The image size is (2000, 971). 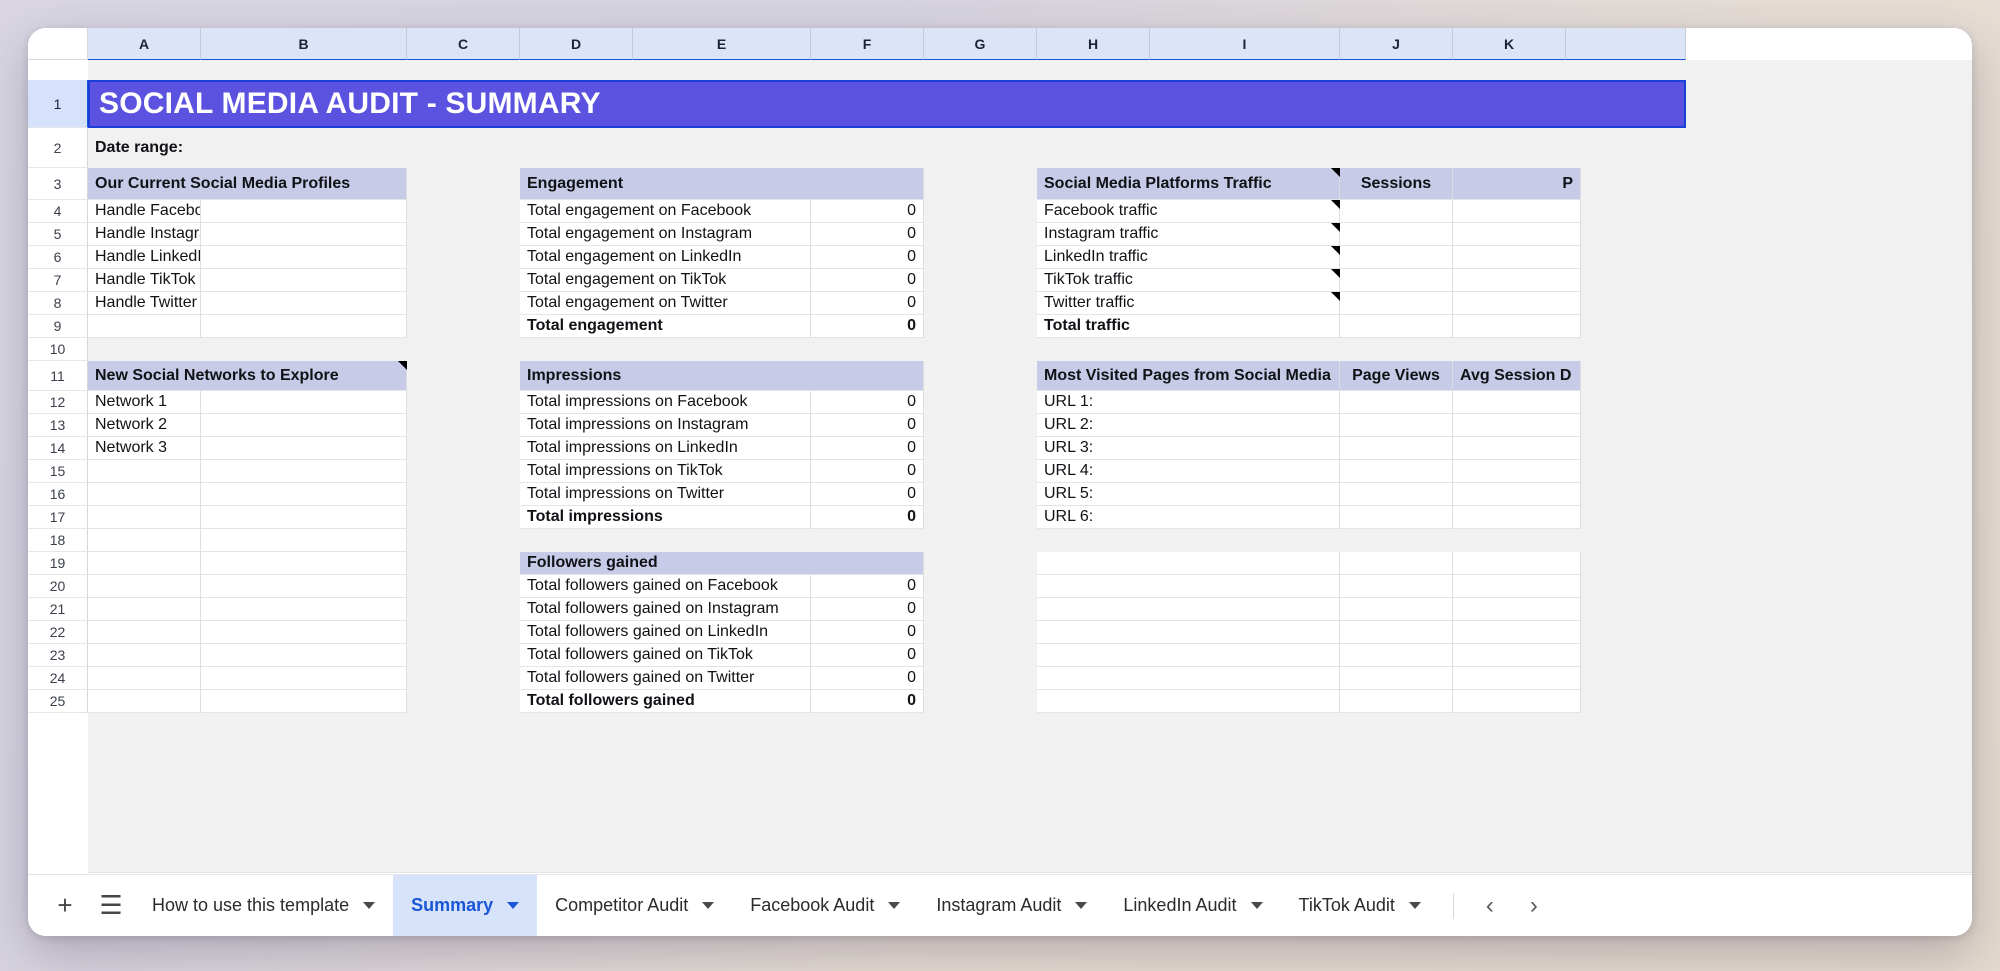 I want to click on empty-a17, so click(x=144, y=517).